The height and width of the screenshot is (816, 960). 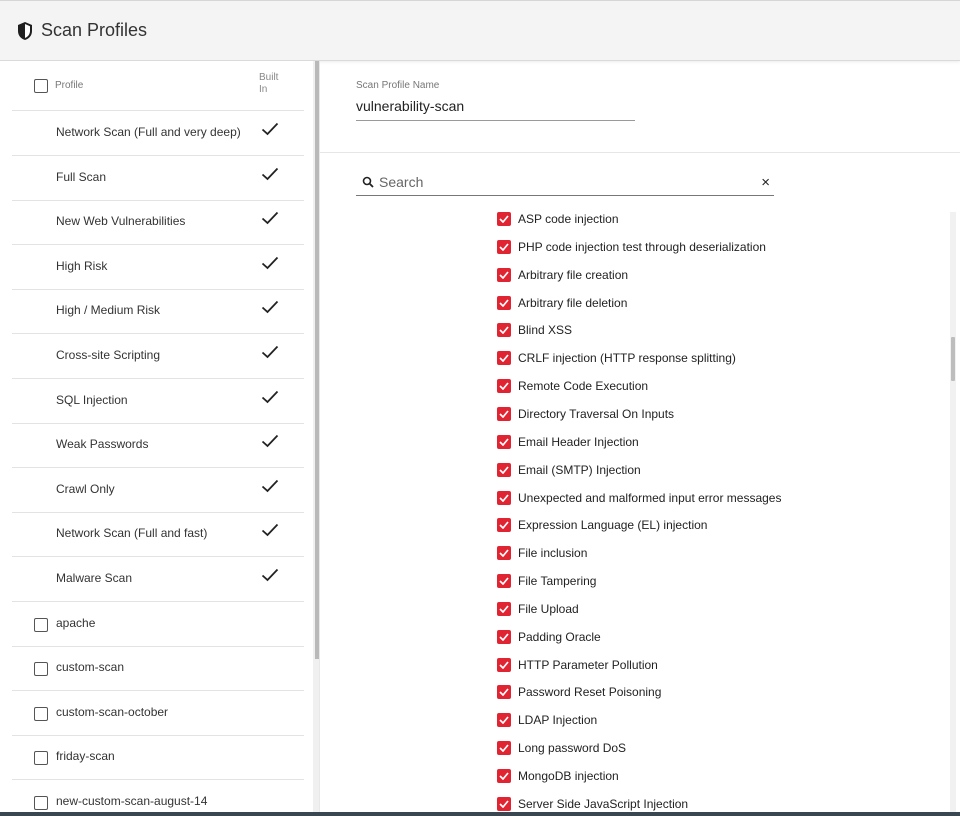 I want to click on profile-row: High Risk, so click(x=158, y=267).